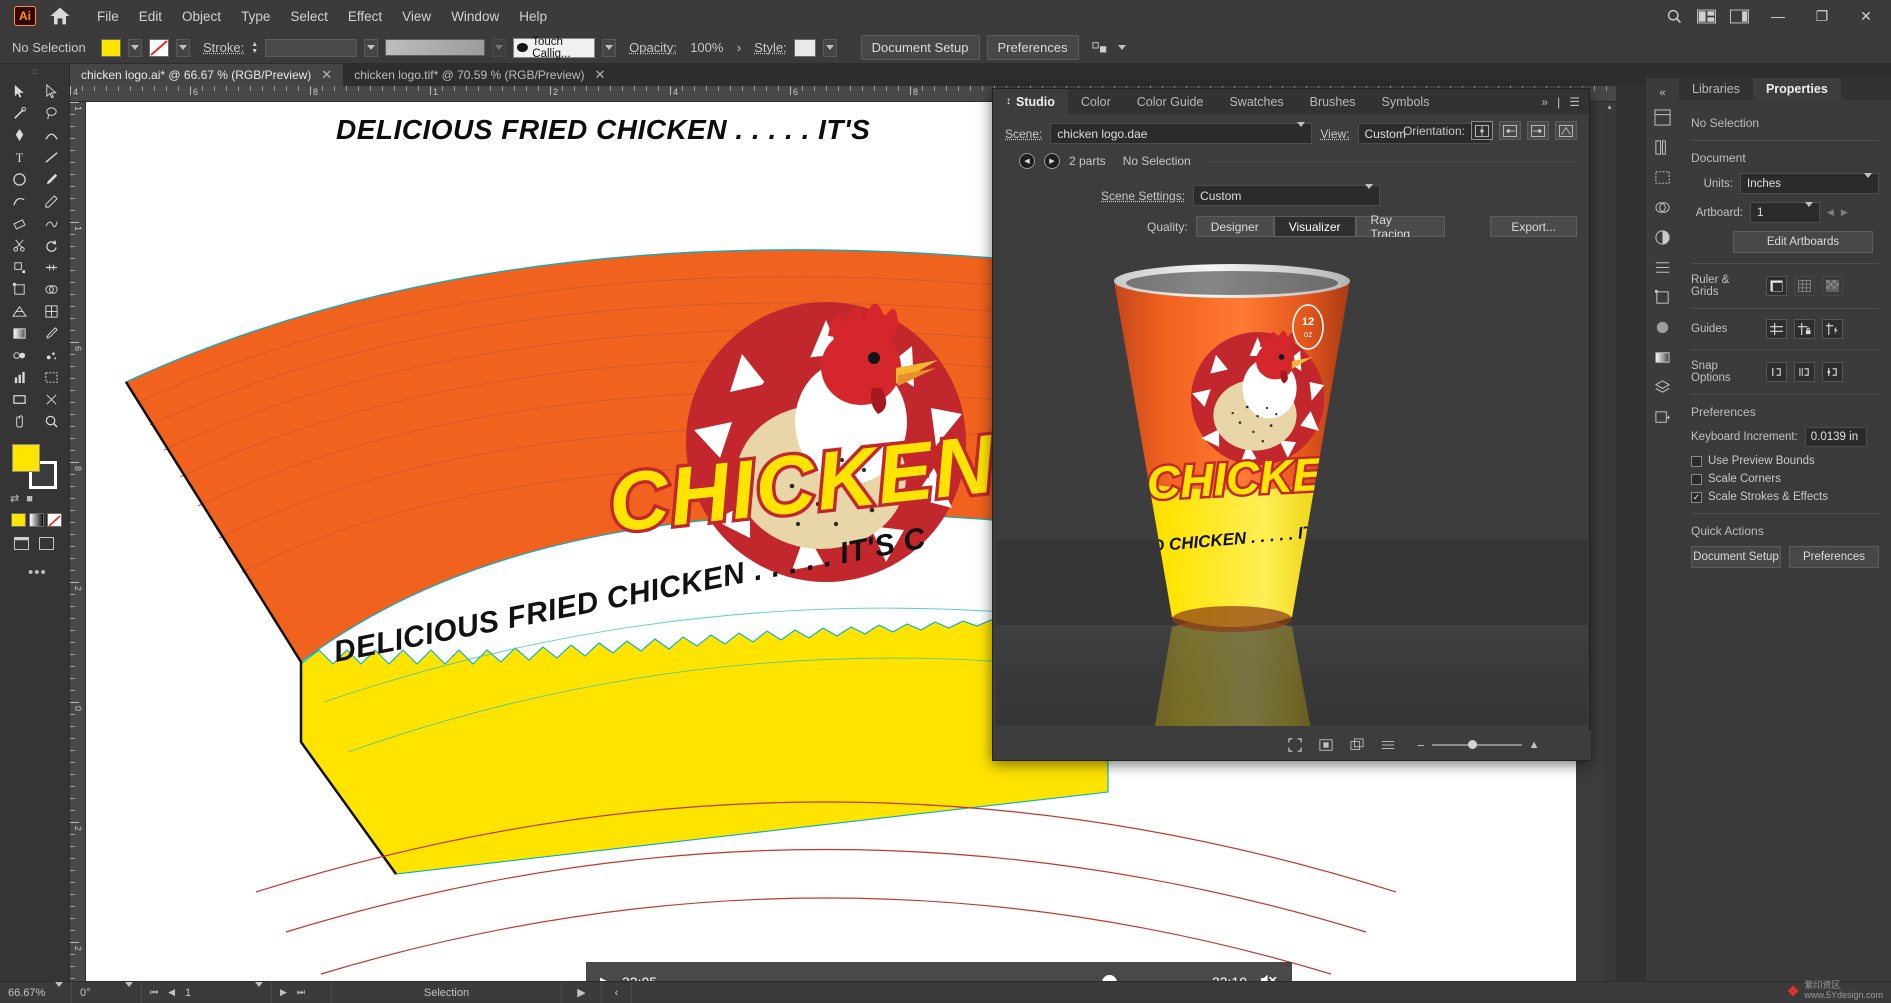  What do you see at coordinates (475, 16) in the screenshot?
I see `menu-window: Window` at bounding box center [475, 16].